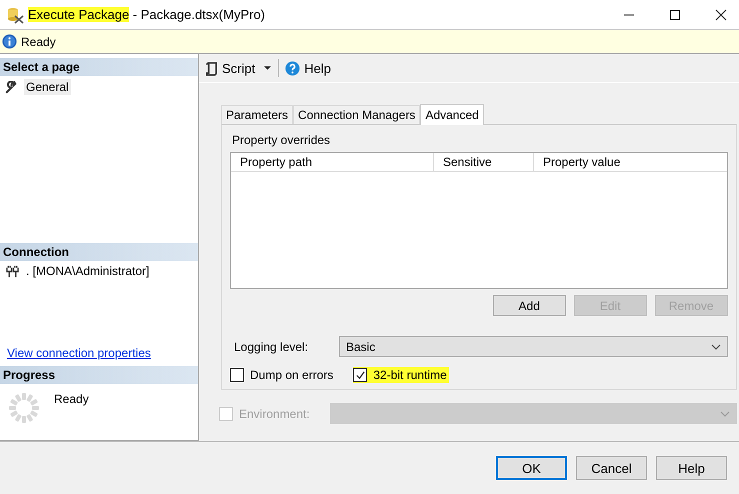  Describe the element at coordinates (529, 305) in the screenshot. I see `grid-button: Add` at that location.